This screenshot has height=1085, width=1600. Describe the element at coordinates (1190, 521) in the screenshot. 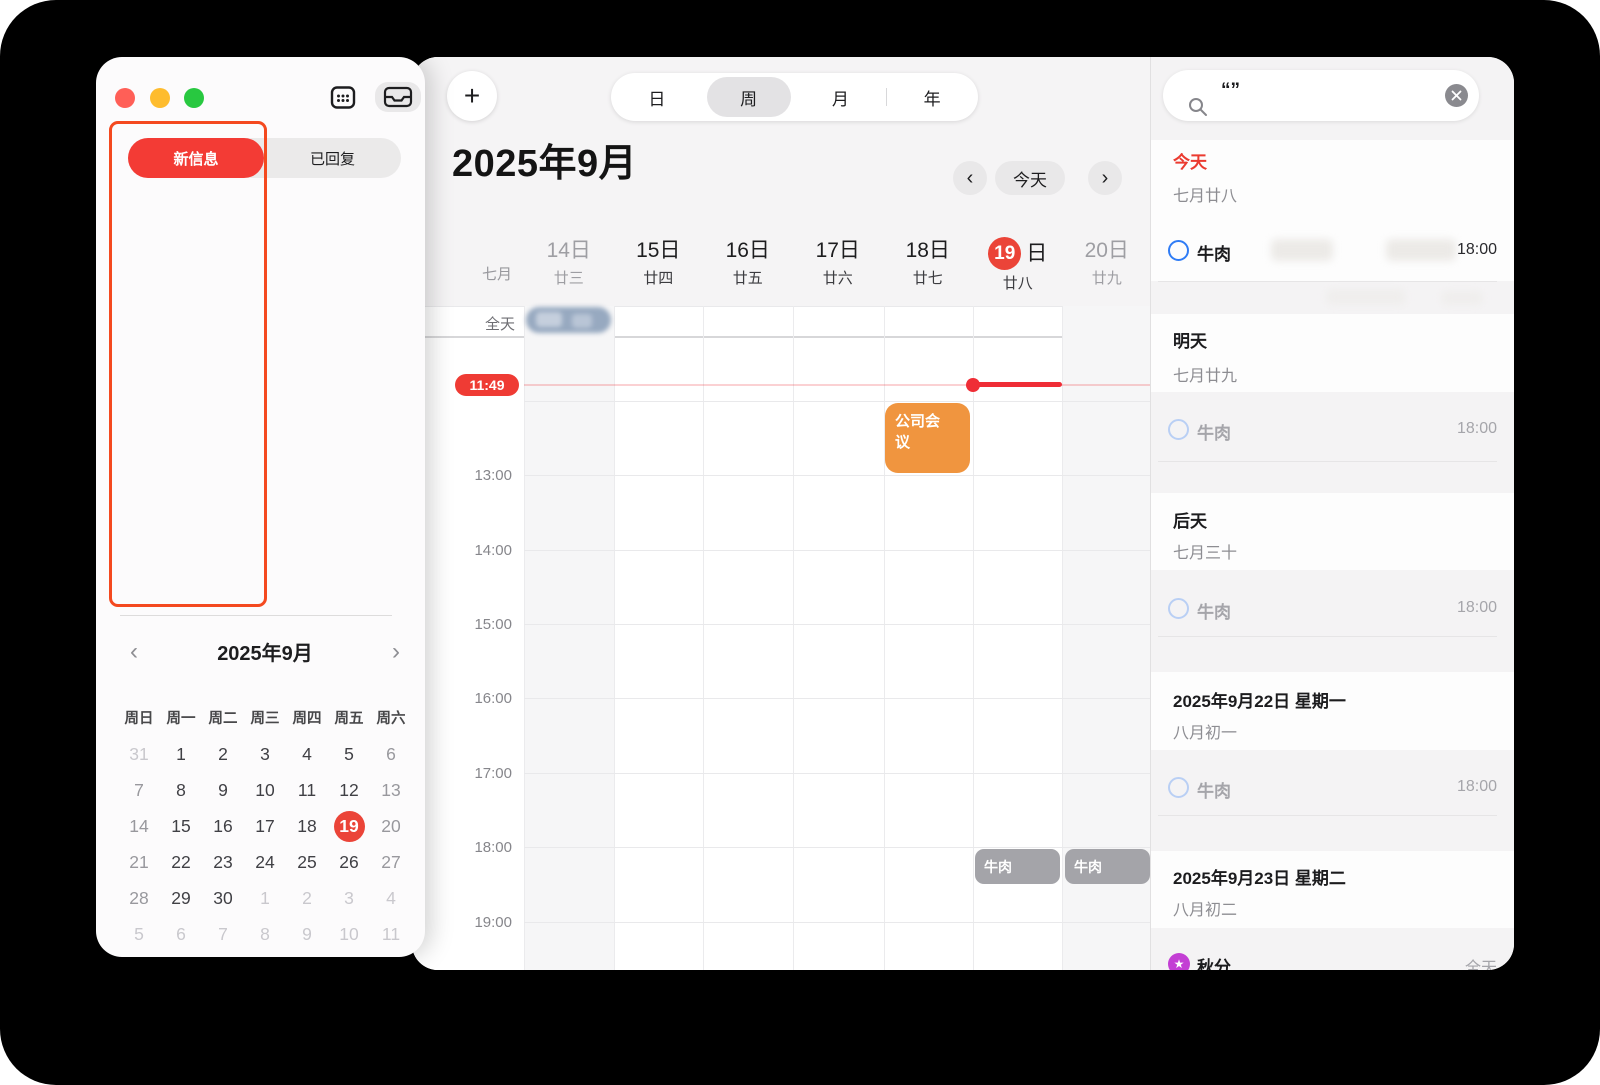

I see `group-title-day-after: 后天` at that location.